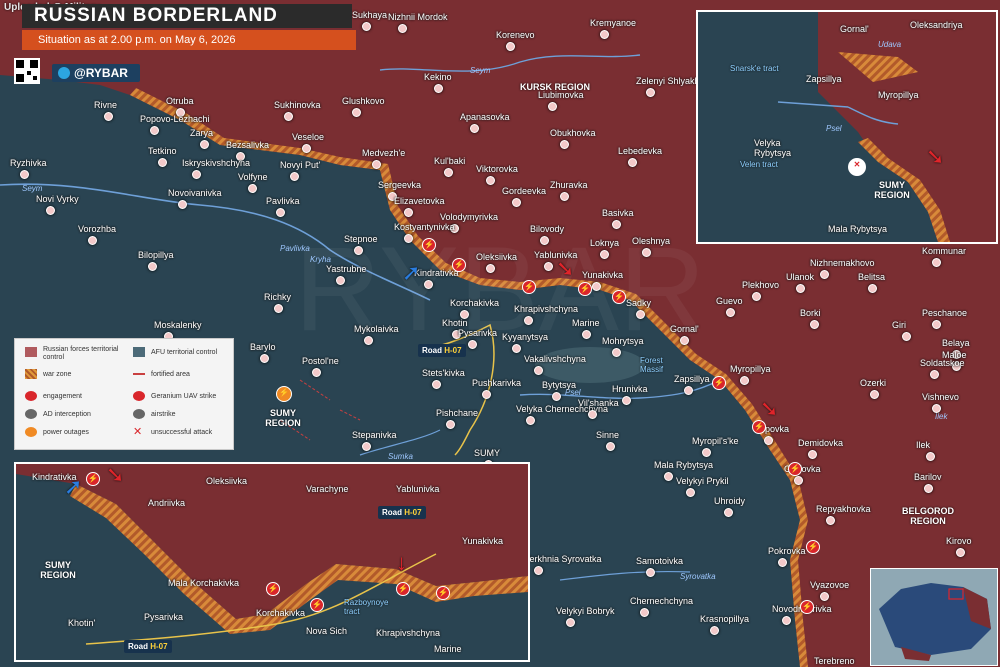 The image size is (1000, 667). What do you see at coordinates (842, 263) in the screenshot?
I see `place-label: Nizhnemakhovo` at bounding box center [842, 263].